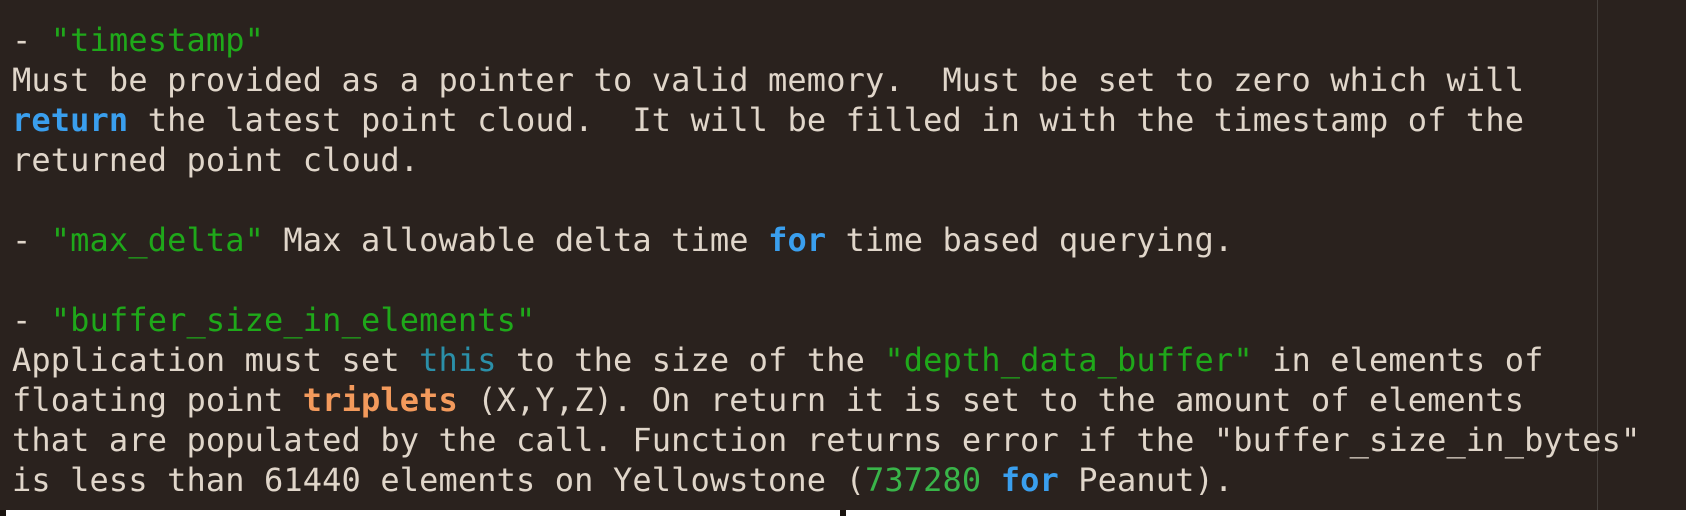 Image resolution: width=1686 pixels, height=516 pixels. What do you see at coordinates (157, 40) in the screenshot?
I see `string-literal: "timestamp"` at bounding box center [157, 40].